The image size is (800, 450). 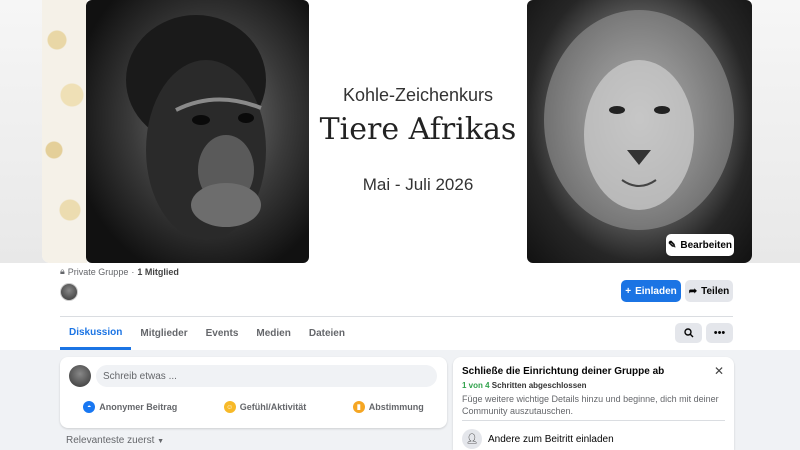 I want to click on share-arrow-icon: ➦, so click(x=693, y=291).